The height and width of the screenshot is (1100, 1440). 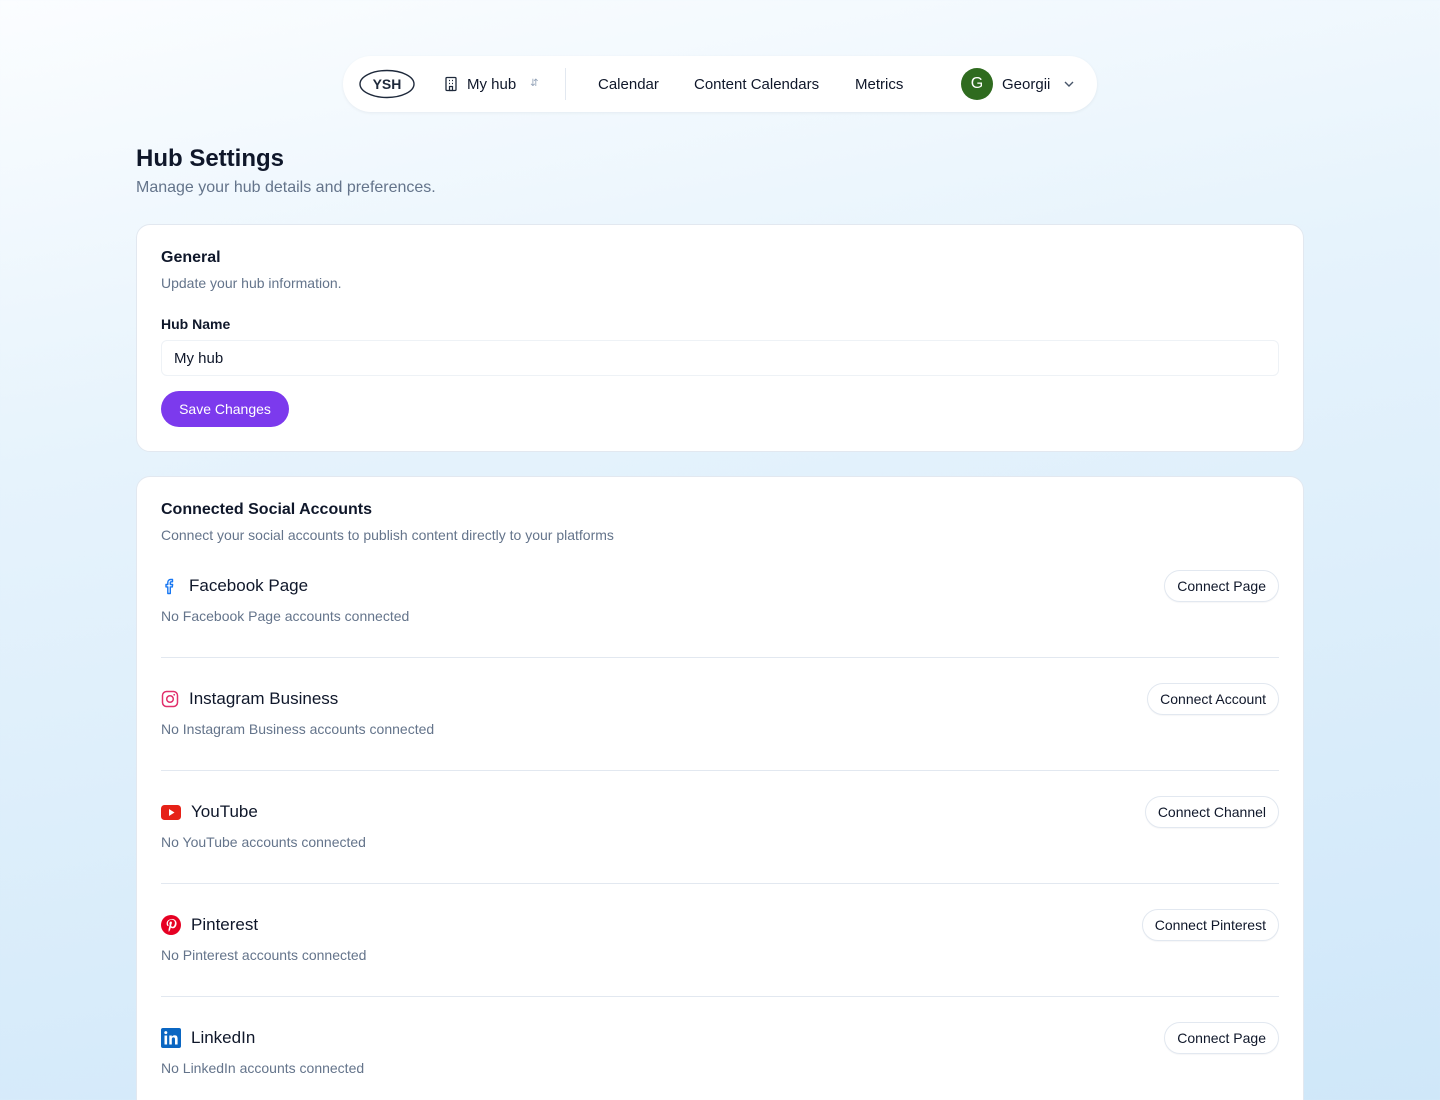 I want to click on user-menu: G Georgii, so click(x=1018, y=84).